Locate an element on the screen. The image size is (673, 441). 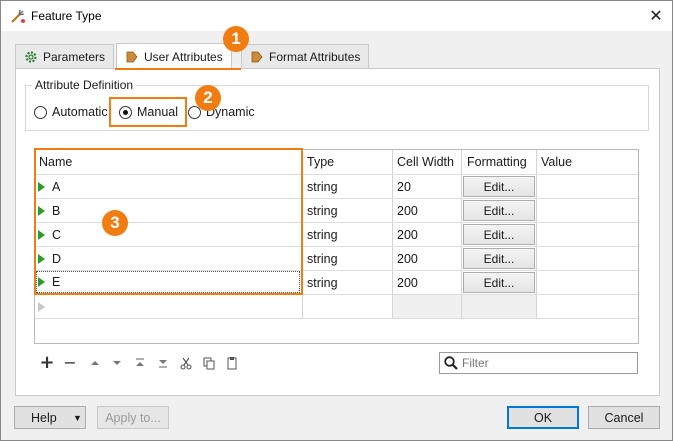
close-button: ✕ is located at coordinates (656, 16).